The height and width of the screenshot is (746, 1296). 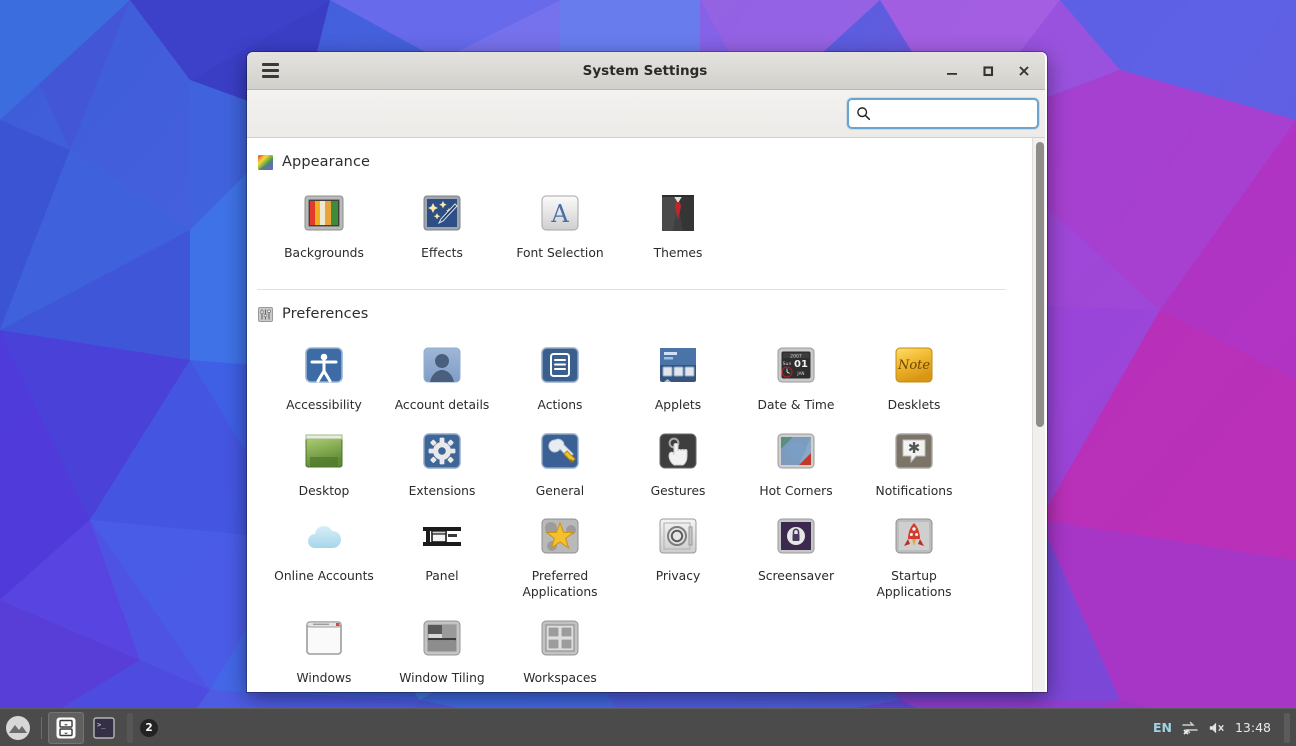 What do you see at coordinates (324, 677) in the screenshot?
I see `tile-label: Windows` at bounding box center [324, 677].